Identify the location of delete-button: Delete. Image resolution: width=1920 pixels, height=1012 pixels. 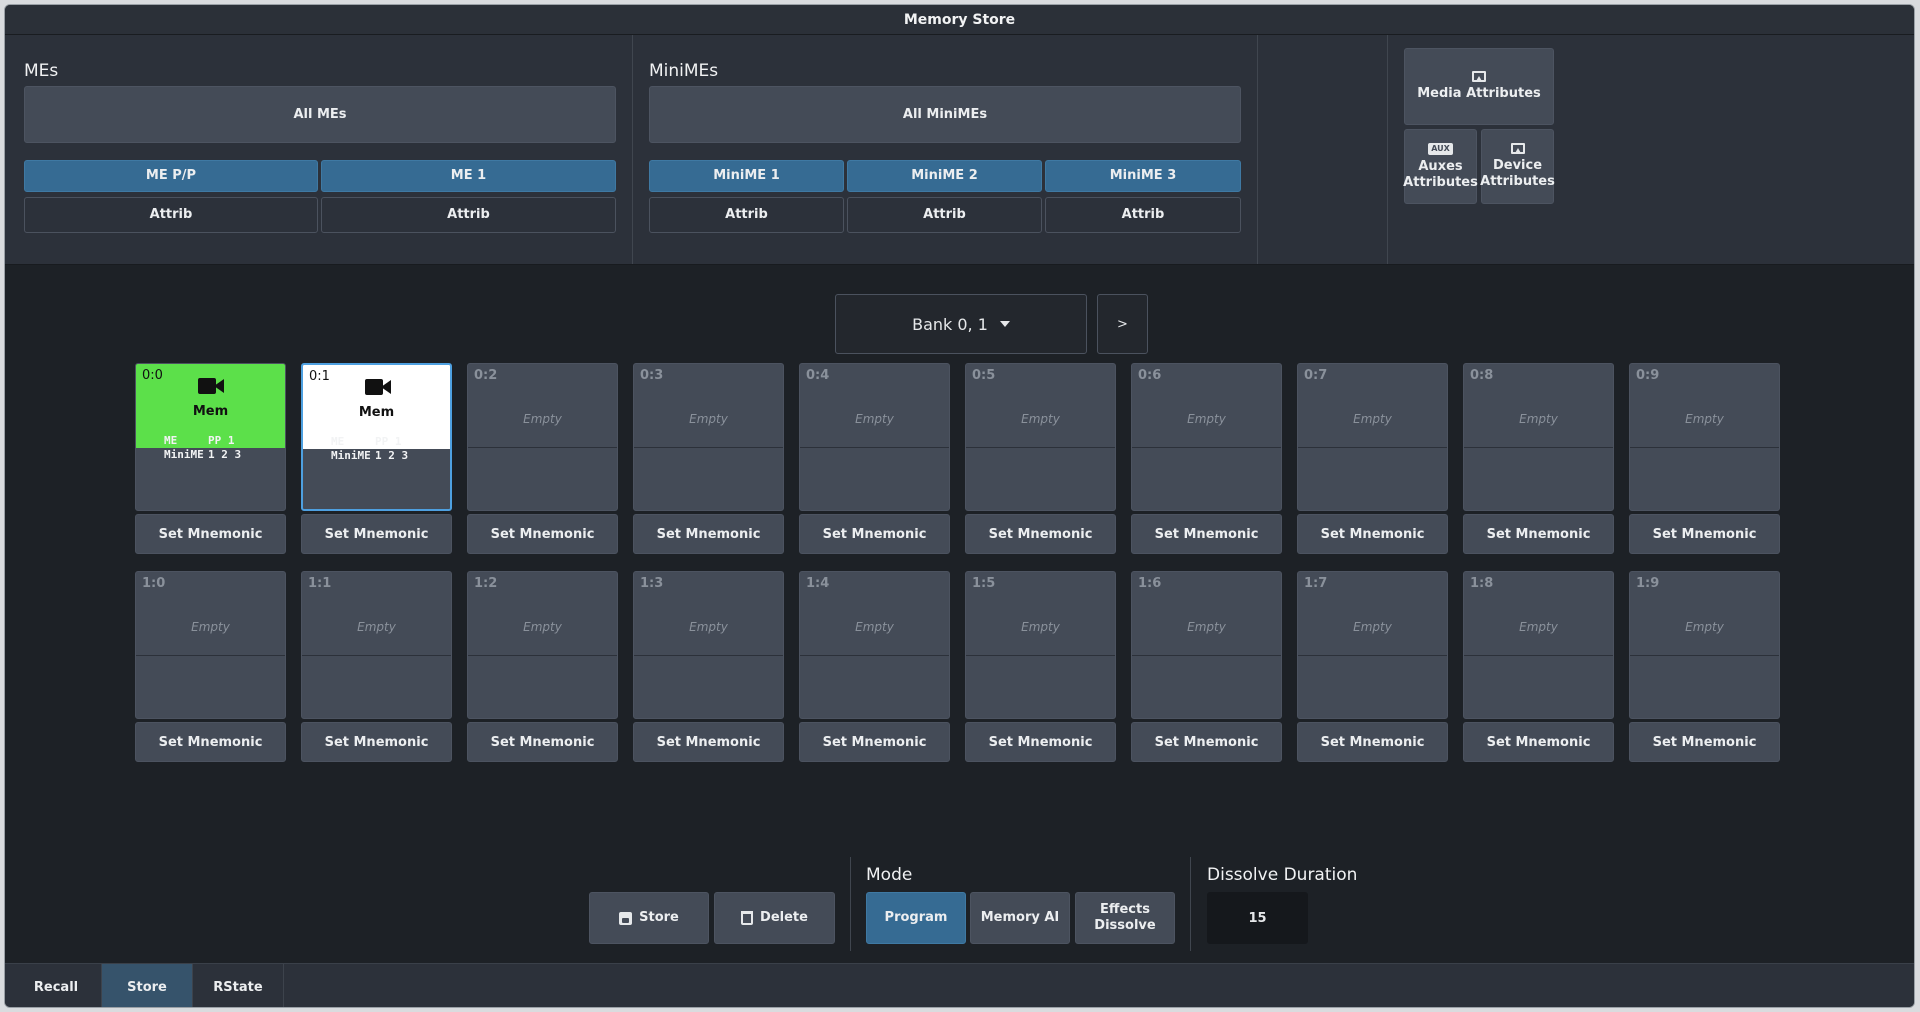
(774, 918).